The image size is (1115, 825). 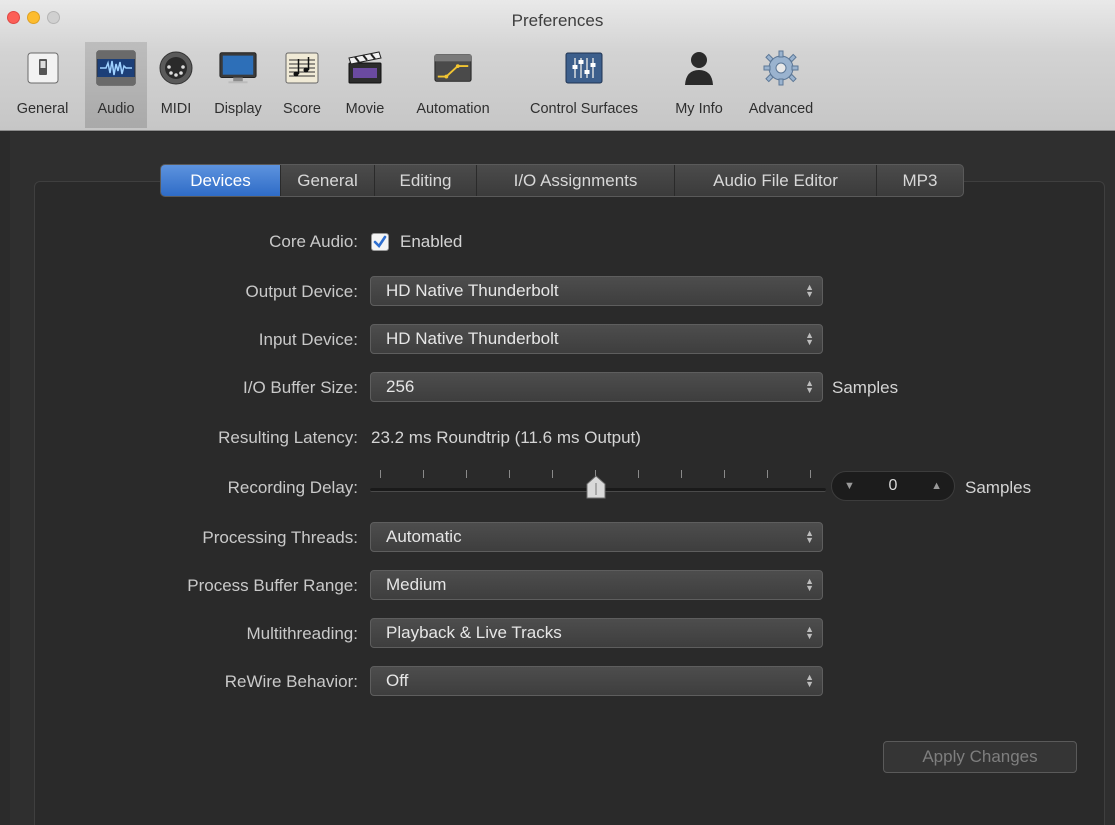 What do you see at coordinates (776, 180) in the screenshot?
I see `tab-audio-file-editor: Audio File Editor` at bounding box center [776, 180].